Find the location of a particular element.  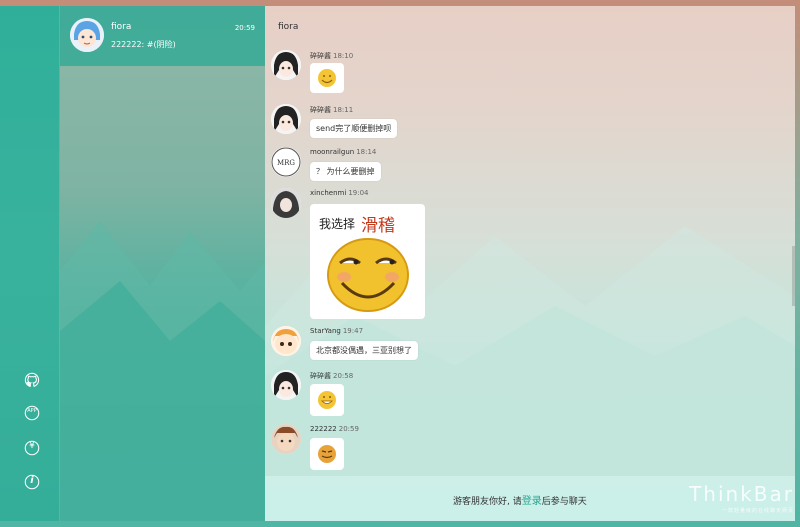

grin-emoji-icon is located at coordinates (327, 400).